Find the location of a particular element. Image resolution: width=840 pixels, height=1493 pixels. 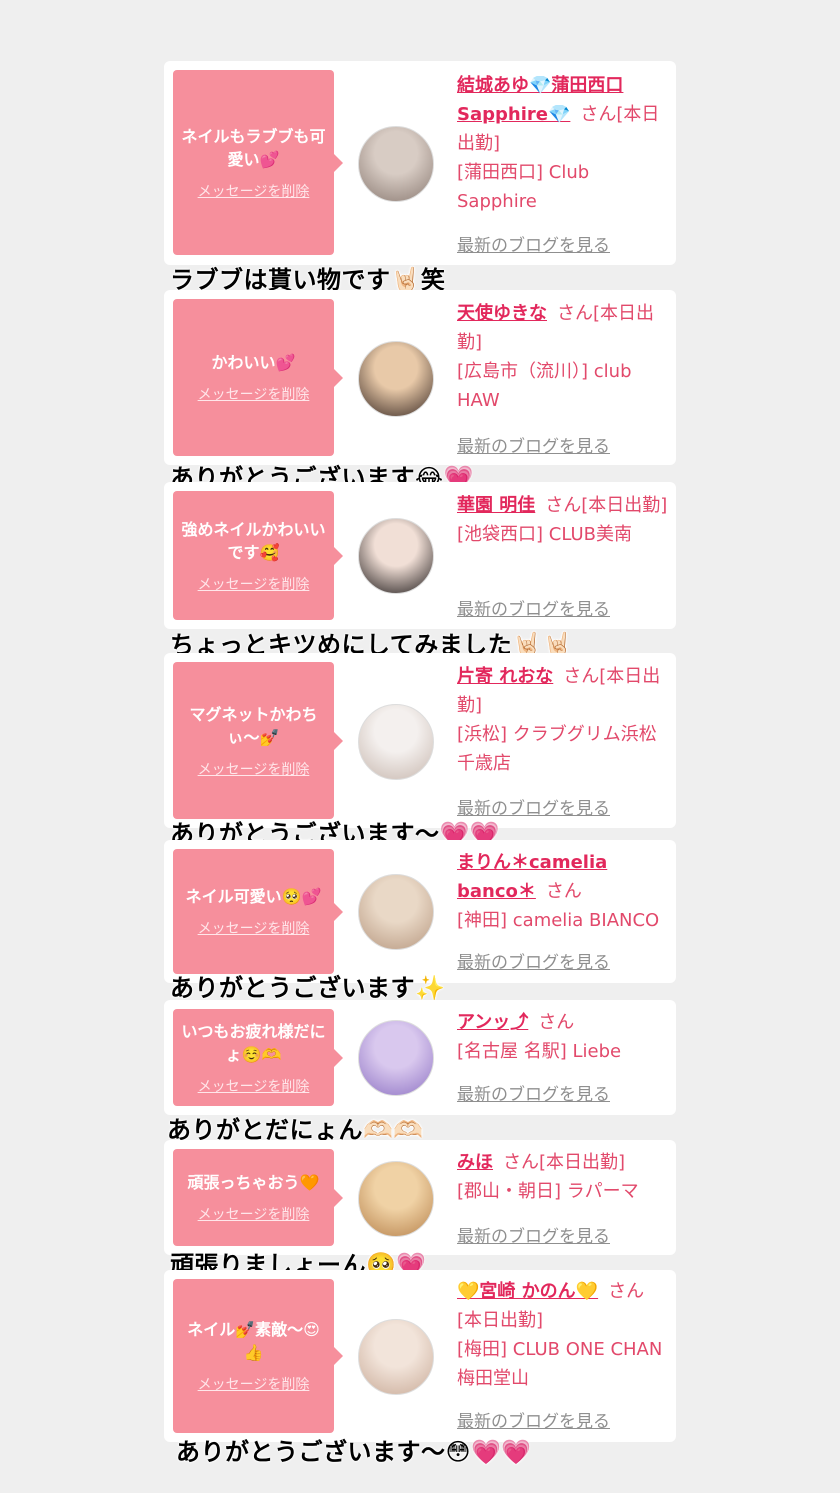

cast-name-link: まりん＊camelia banco＊ is located at coordinates (532, 877).